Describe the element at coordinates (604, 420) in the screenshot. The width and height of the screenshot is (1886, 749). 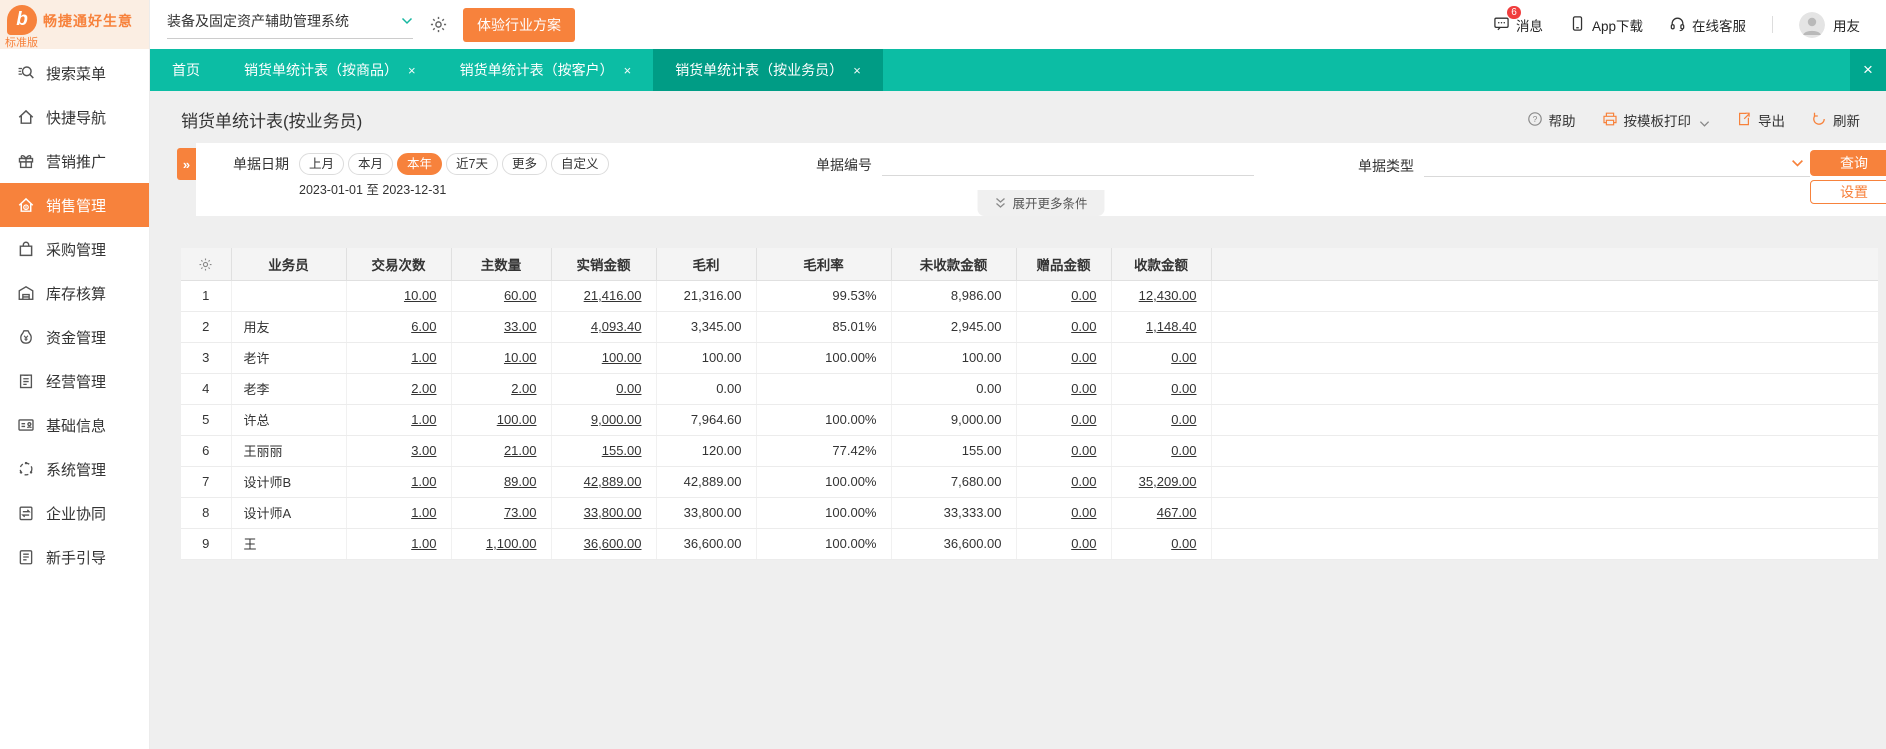
I see `value-link-cell: 9,000.00` at that location.